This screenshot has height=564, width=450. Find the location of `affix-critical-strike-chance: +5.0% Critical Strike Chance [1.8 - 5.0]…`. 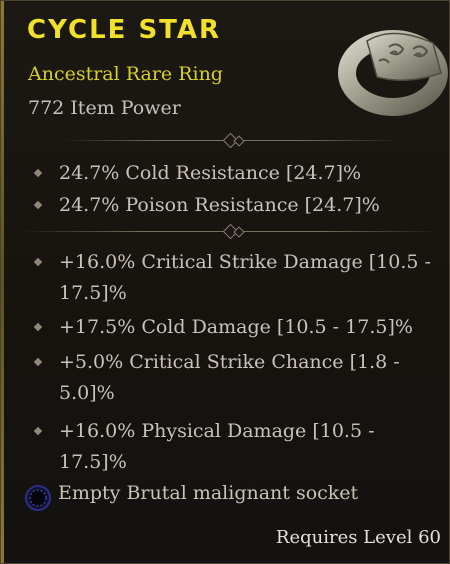

affix-critical-strike-chance: +5.0% Critical Strike Chance [1.8 - 5.0]… is located at coordinates (249, 378).